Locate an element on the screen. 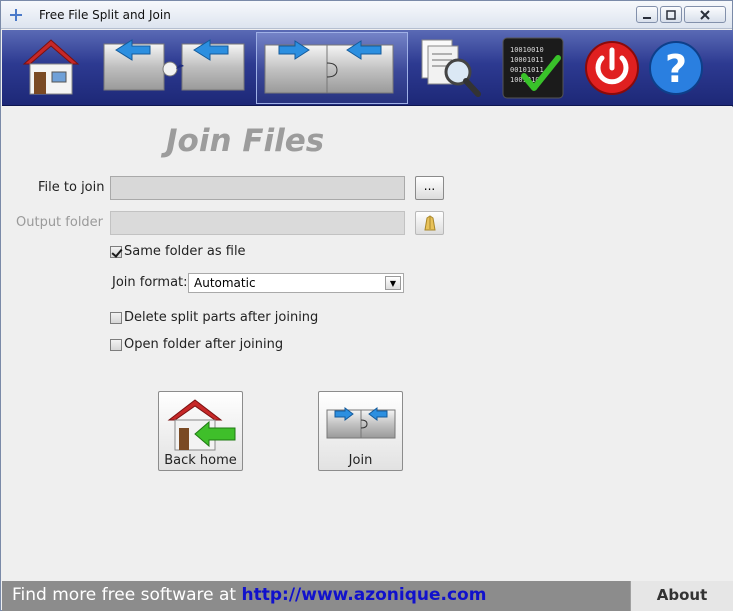  join-format-value: Automatic is located at coordinates (225, 283).